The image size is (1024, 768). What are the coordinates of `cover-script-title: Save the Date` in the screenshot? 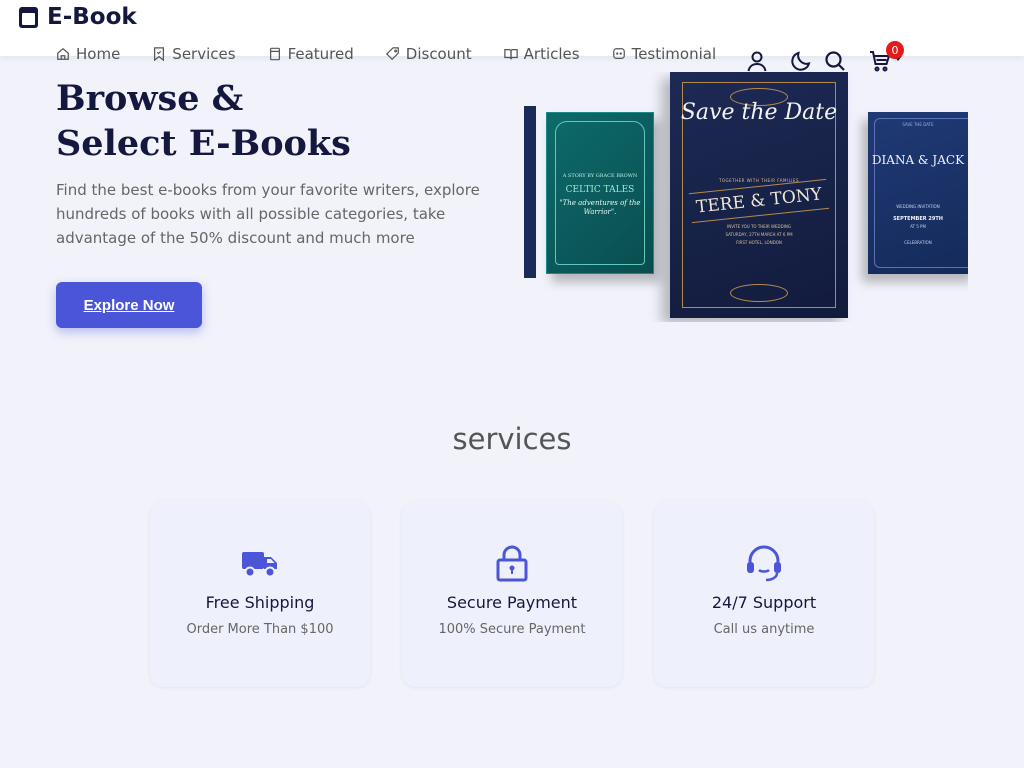 It's located at (759, 112).